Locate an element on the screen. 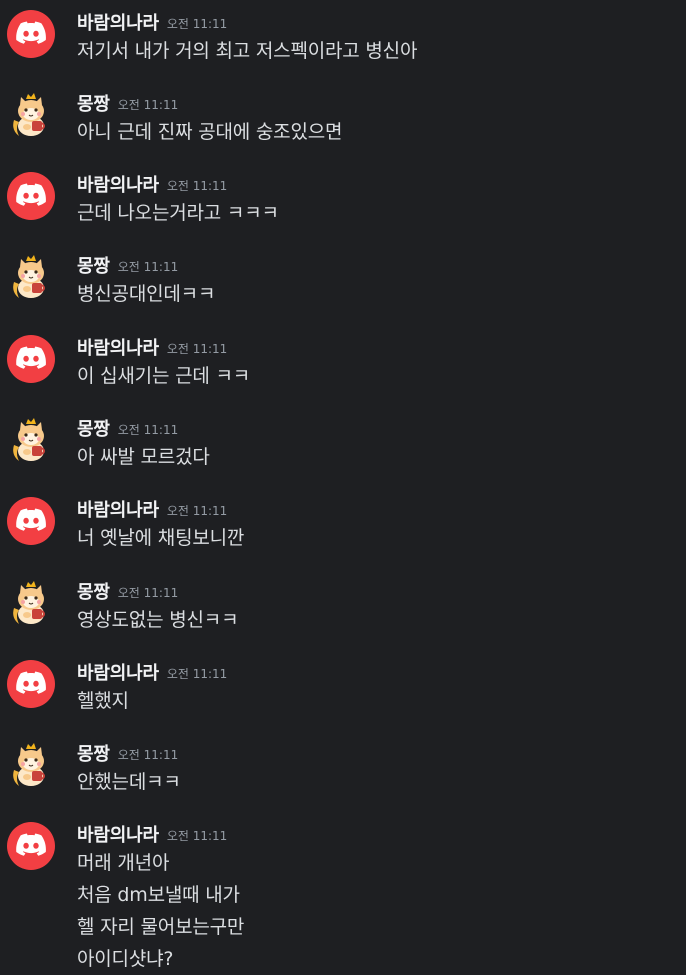 The width and height of the screenshot is (686, 975). message-content: 저기서 내가 거의 최고 저스펙이라고 병신아 is located at coordinates (247, 51).